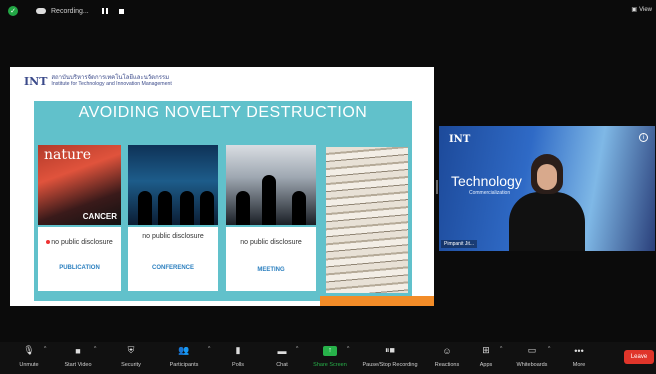 This screenshot has height=374, width=656. What do you see at coordinates (172, 268) in the screenshot?
I see `conference-label: CONFERENCE` at bounding box center [172, 268].